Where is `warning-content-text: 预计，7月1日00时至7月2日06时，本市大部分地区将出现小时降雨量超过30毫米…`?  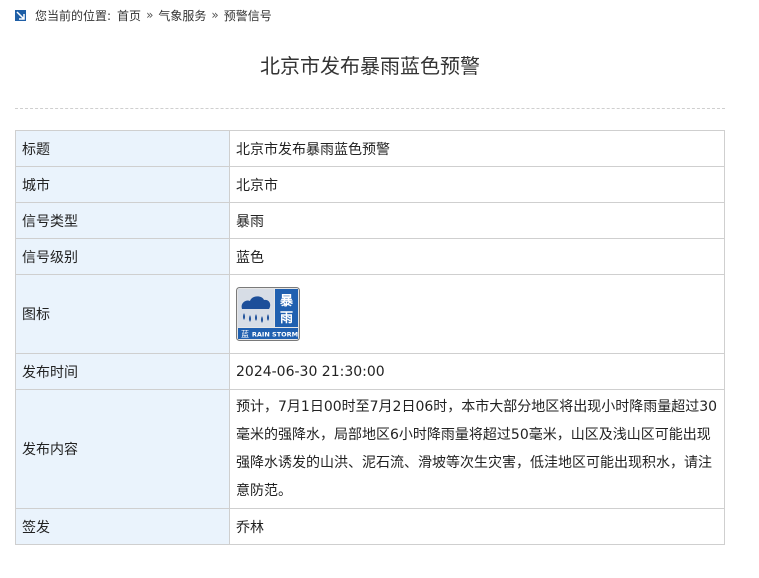
warning-content-text: 预计，7月1日00时至7月2日06时，本市大部分地区将出现小时降雨量超过30毫米… is located at coordinates (477, 449).